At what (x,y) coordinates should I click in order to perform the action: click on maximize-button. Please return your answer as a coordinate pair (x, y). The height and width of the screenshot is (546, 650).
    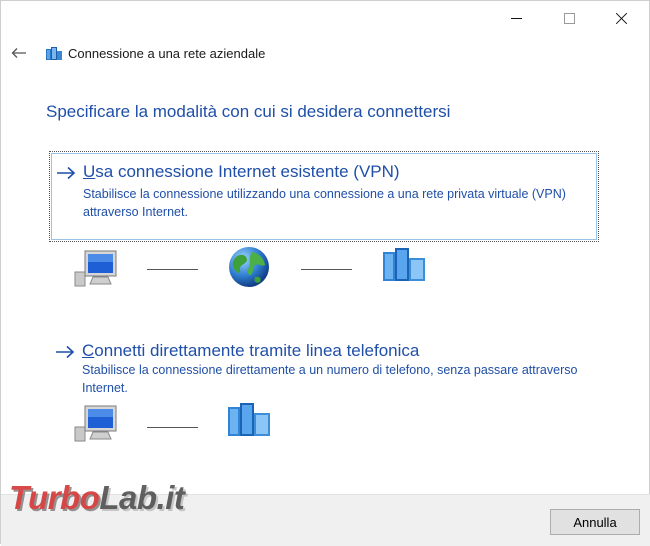
    Looking at the image, I should click on (569, 18).